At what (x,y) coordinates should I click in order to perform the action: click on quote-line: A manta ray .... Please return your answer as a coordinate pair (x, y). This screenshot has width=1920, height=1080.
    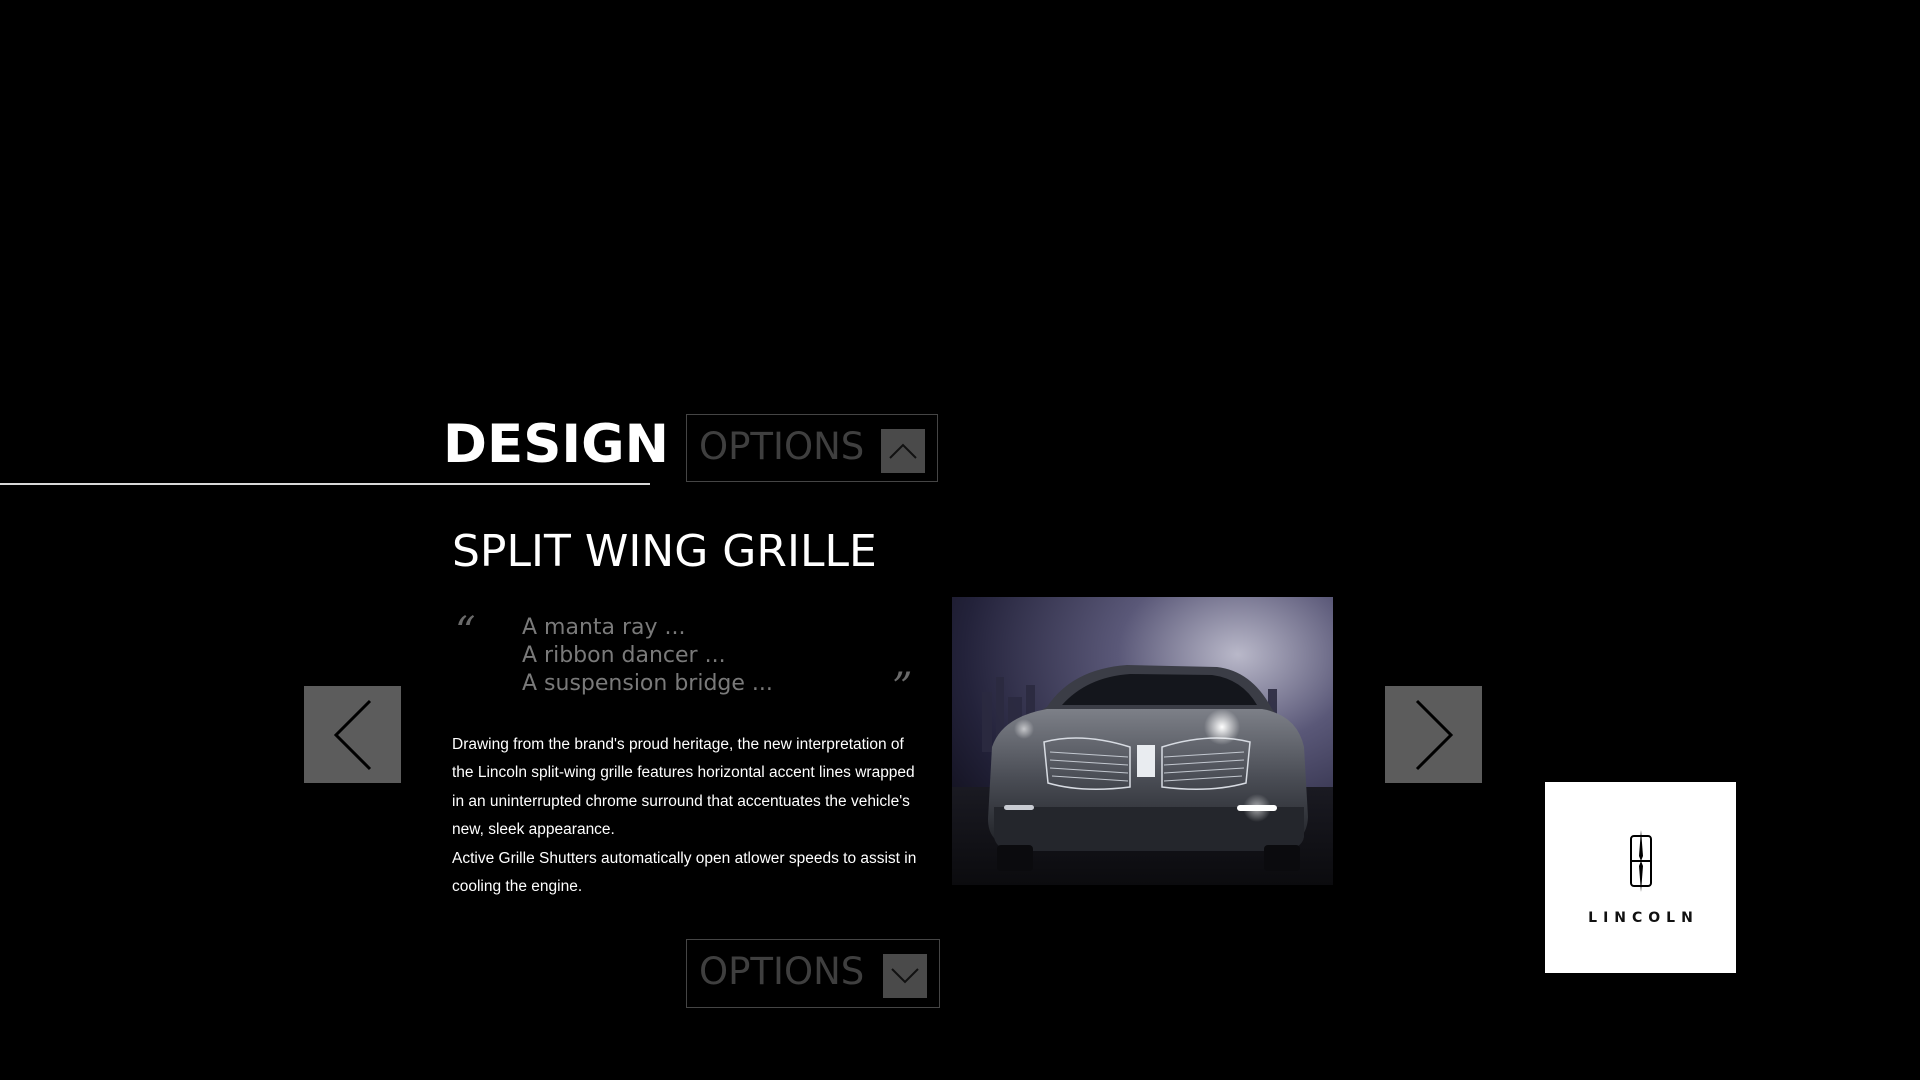
    Looking at the image, I should click on (604, 627).